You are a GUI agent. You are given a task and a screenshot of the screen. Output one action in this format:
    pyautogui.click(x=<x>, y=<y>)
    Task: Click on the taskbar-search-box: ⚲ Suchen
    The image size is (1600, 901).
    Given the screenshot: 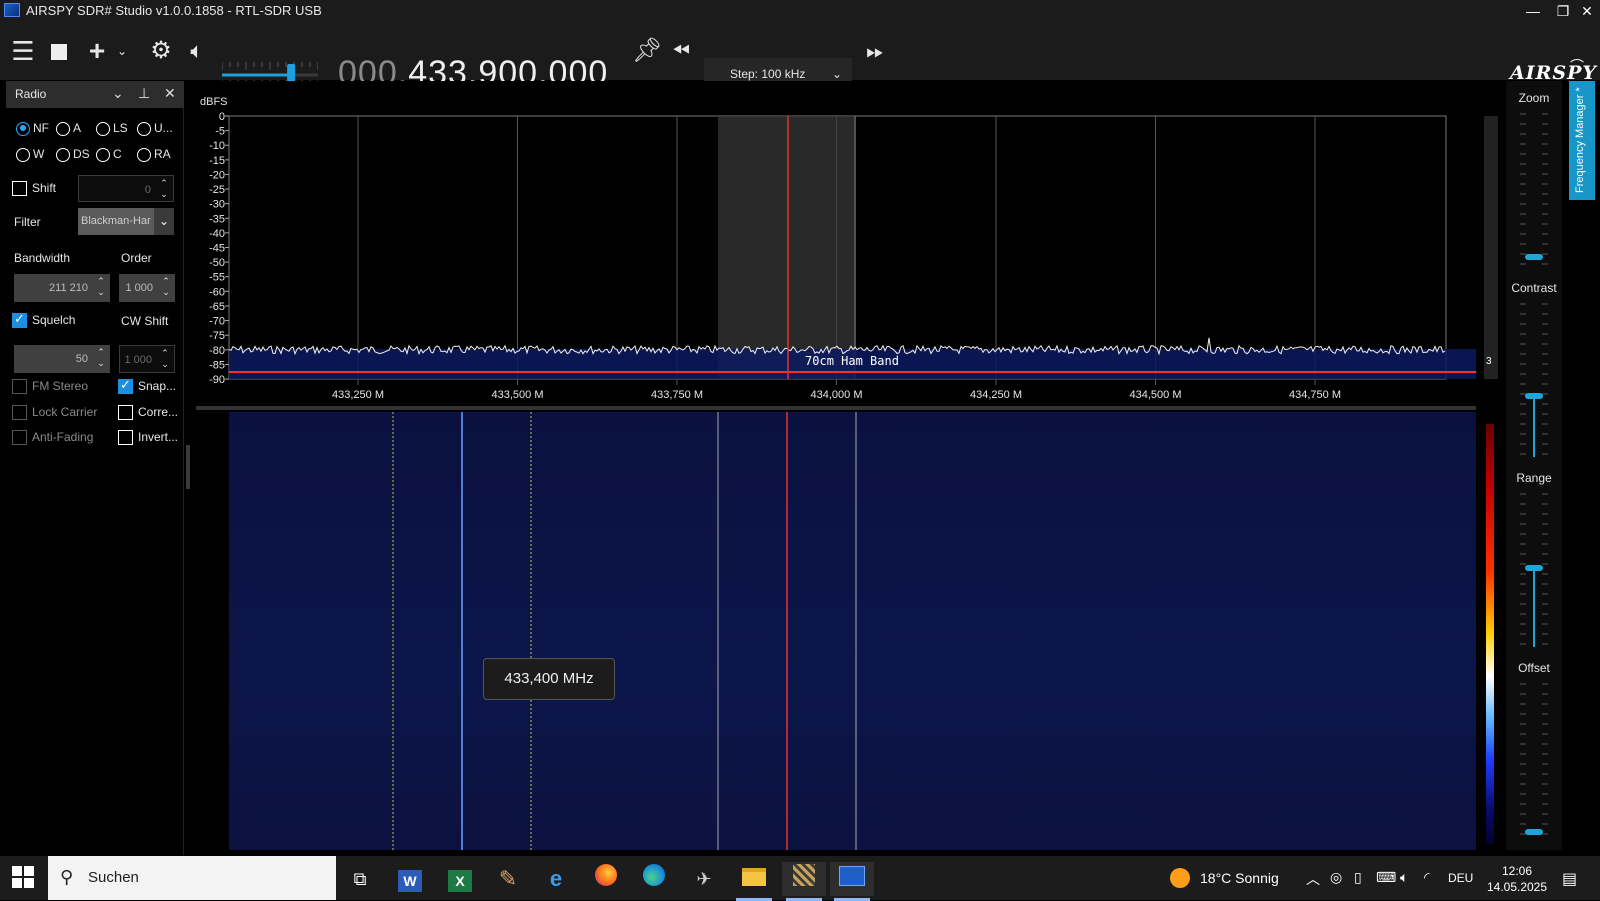 What is the action you would take?
    pyautogui.click(x=192, y=878)
    